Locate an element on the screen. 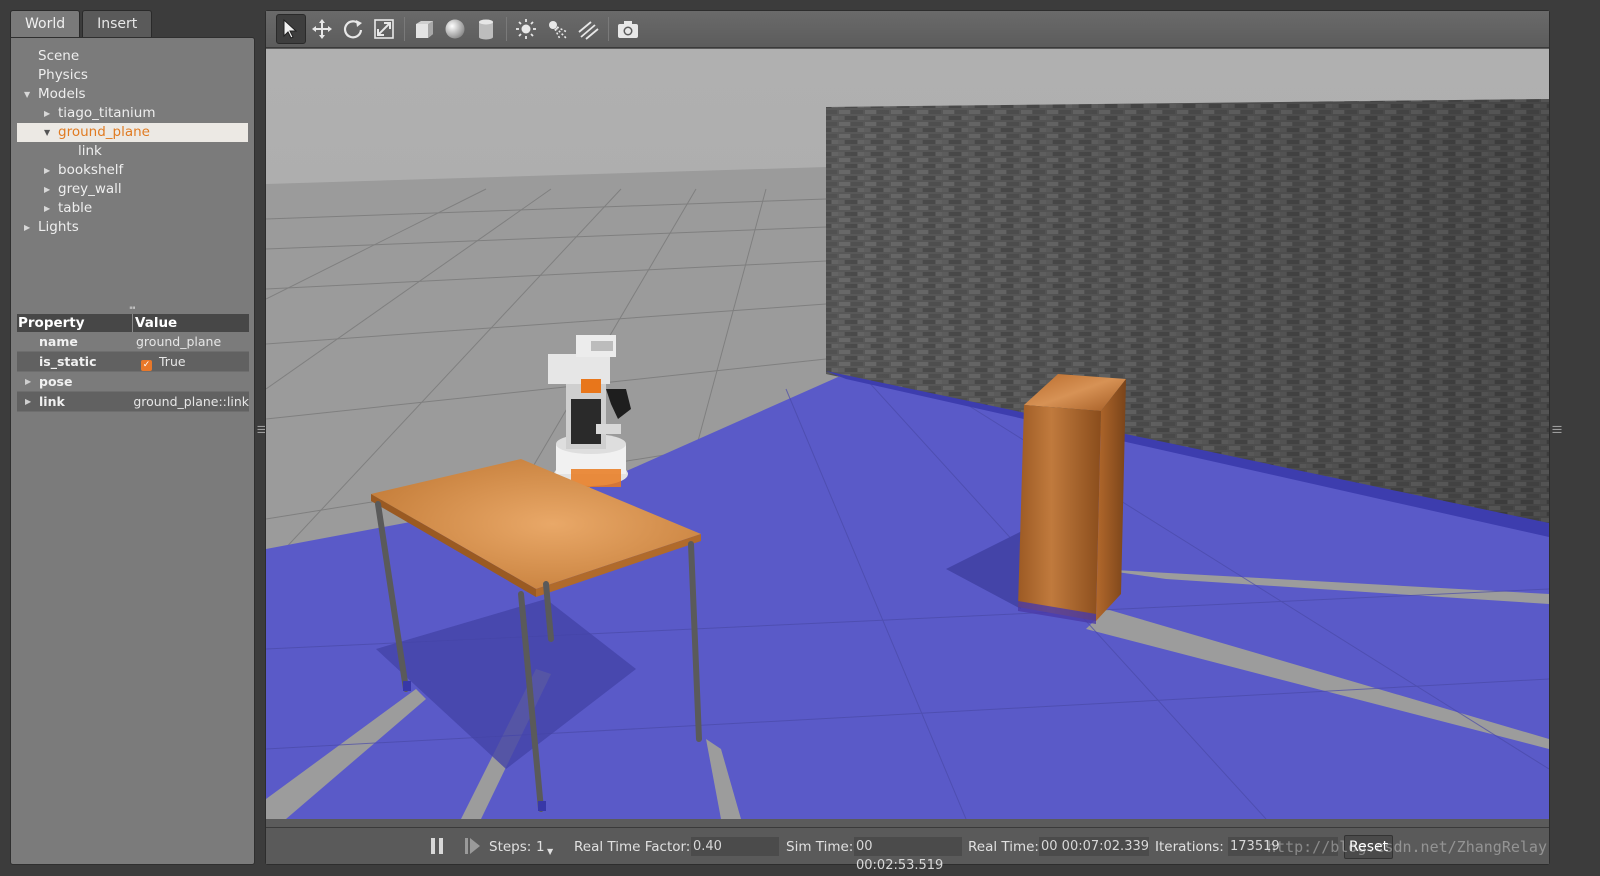 The image size is (1600, 876). tree-item-label: Physics is located at coordinates (63, 75).